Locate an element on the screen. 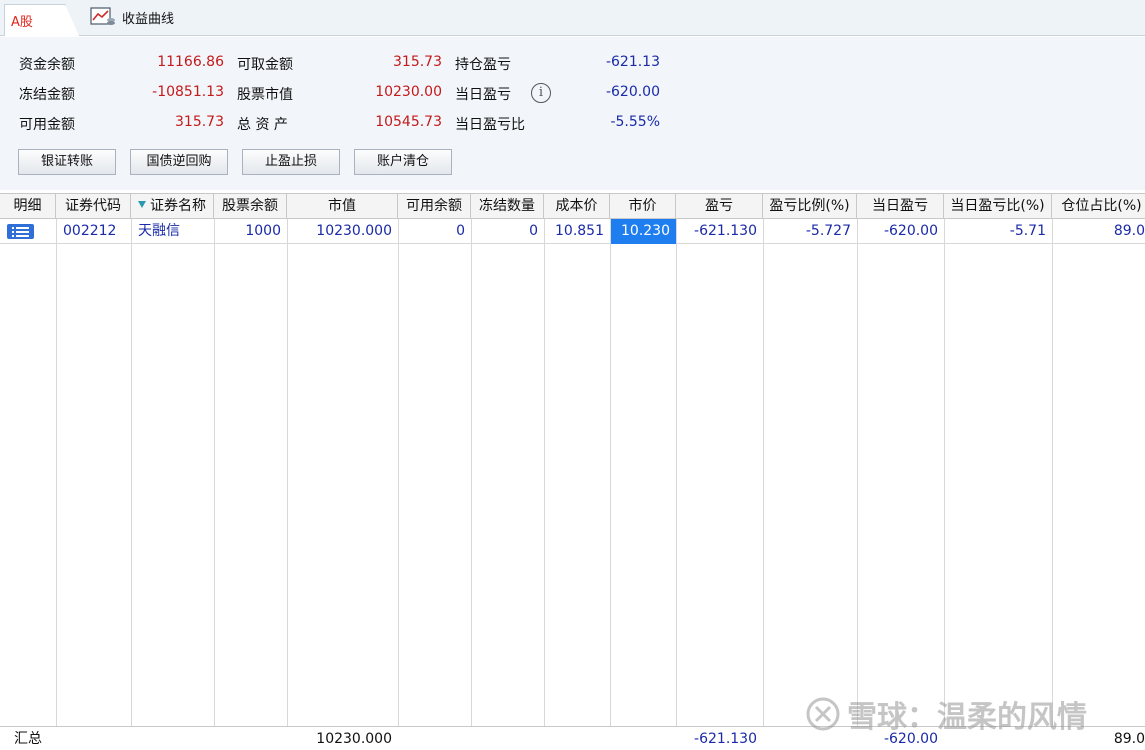 This screenshot has width=1145, height=750. col-header-cost: 成本价 is located at coordinates (577, 206).